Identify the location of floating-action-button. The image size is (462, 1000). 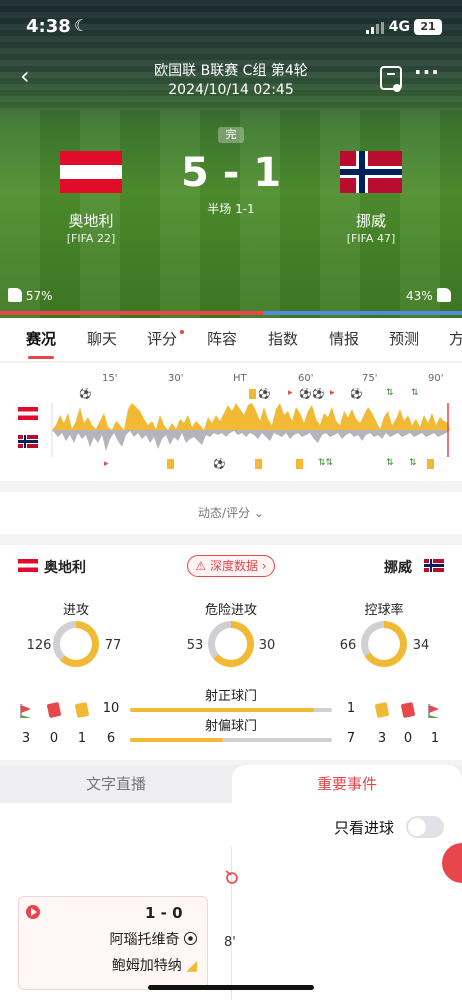
(452, 863).